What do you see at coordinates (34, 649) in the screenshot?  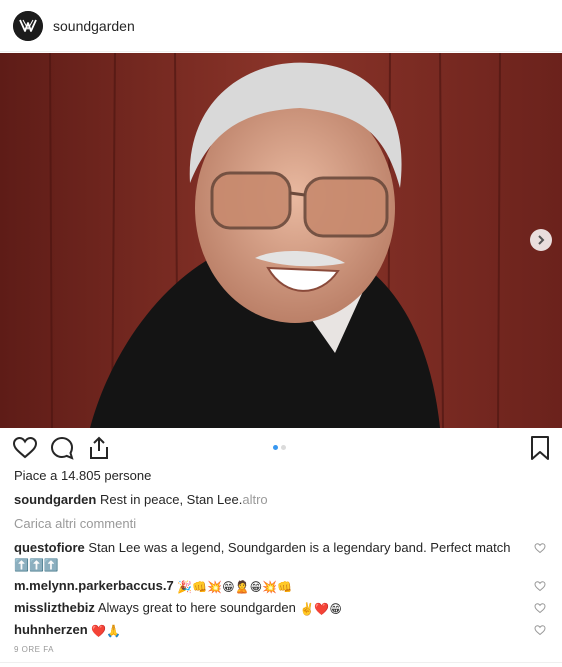 I see `post-timestamp: 9 ORE FA` at bounding box center [34, 649].